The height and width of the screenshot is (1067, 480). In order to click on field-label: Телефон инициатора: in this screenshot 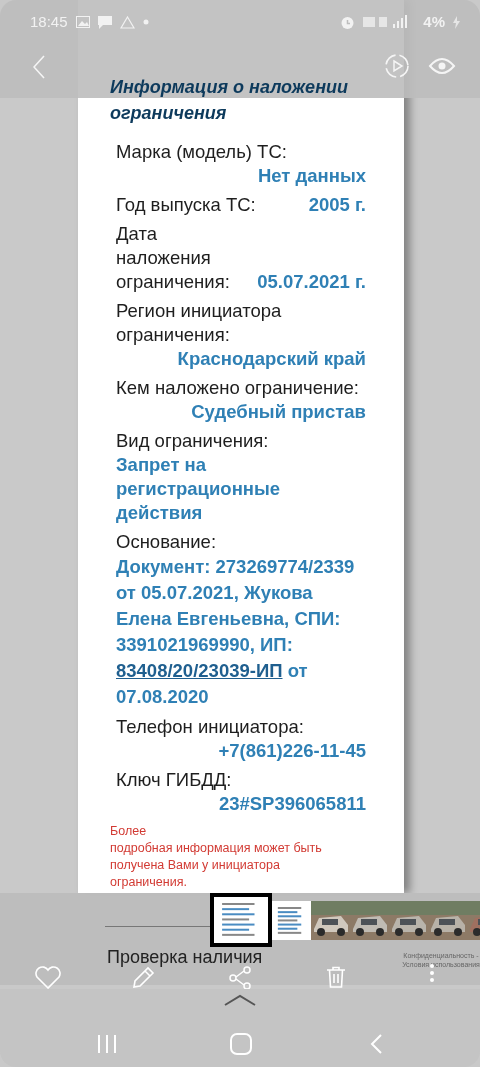, I will do `click(210, 727)`.